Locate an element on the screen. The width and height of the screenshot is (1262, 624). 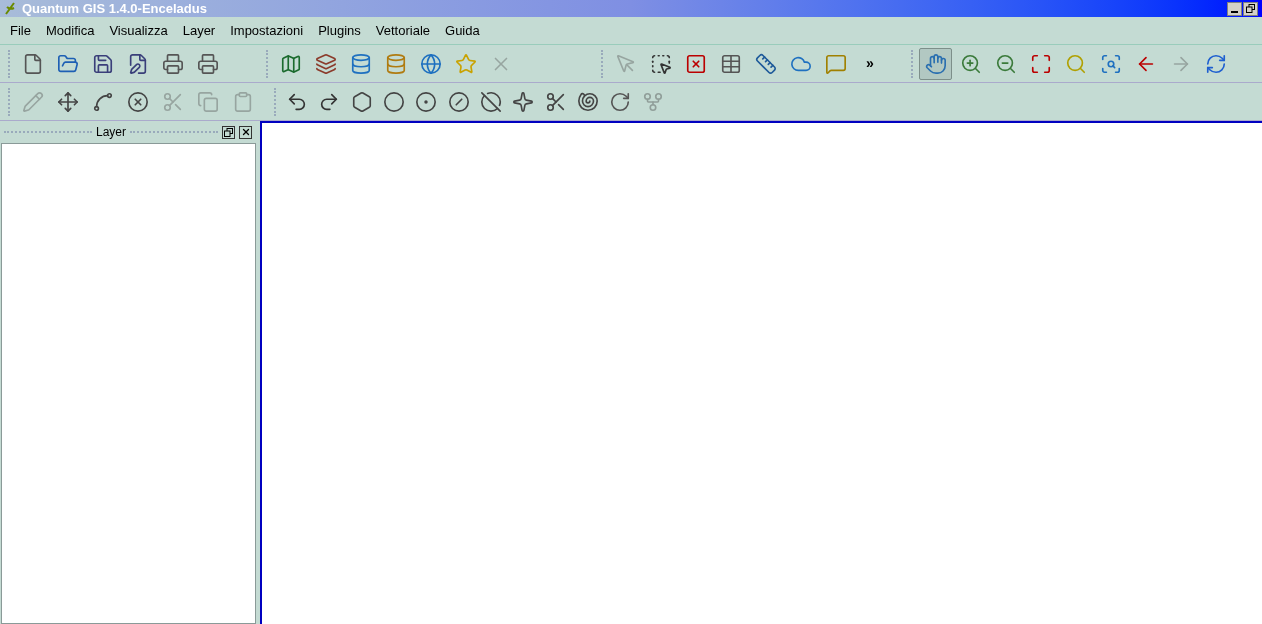
move-icon is located at coordinates (67, 101).